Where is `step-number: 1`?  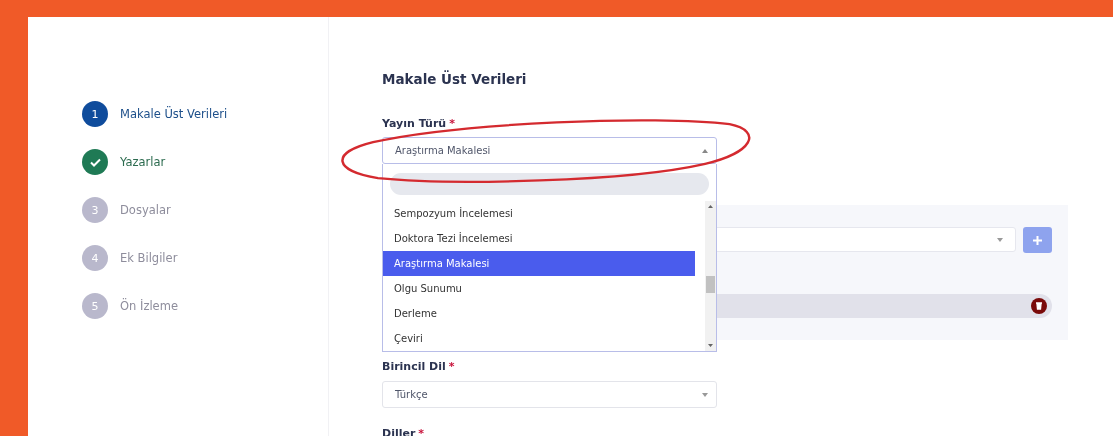 step-number: 1 is located at coordinates (95, 114).